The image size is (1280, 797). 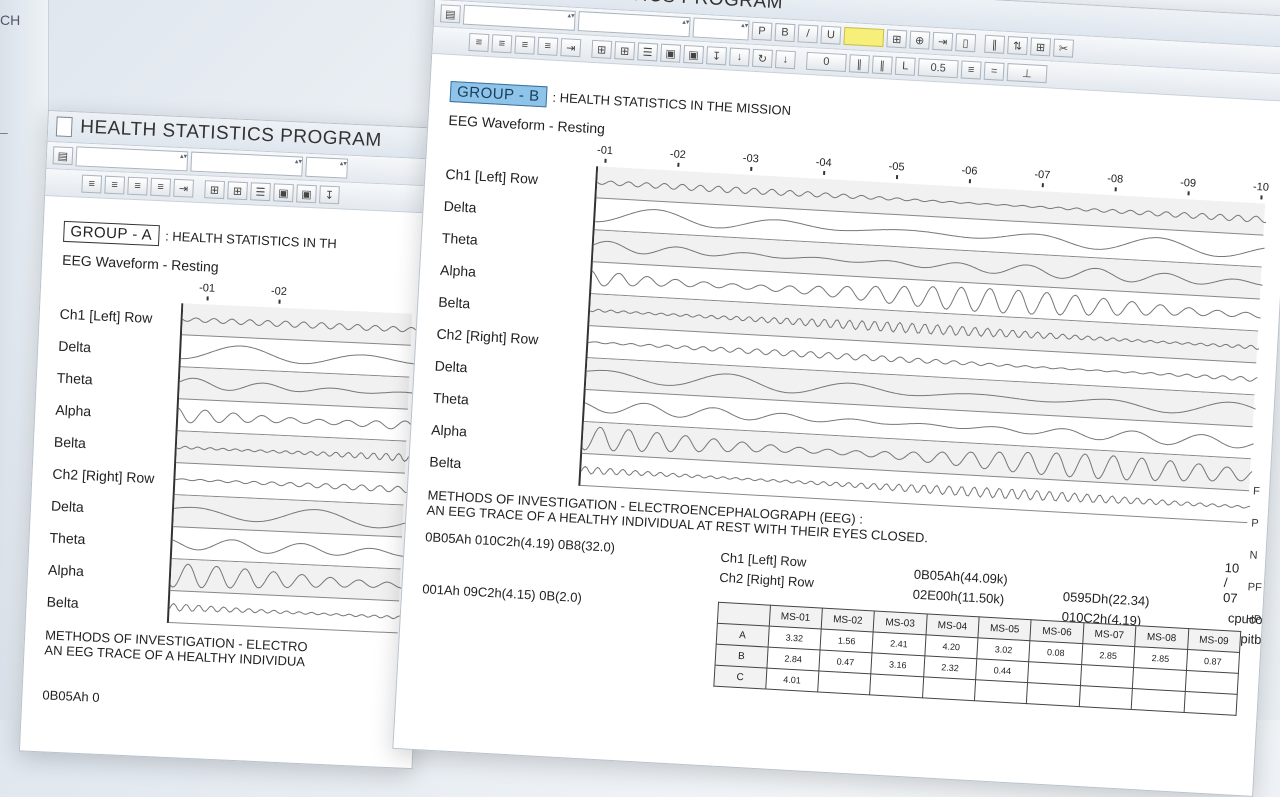 I want to click on table-cell: 2.32, so click(x=950, y=667).